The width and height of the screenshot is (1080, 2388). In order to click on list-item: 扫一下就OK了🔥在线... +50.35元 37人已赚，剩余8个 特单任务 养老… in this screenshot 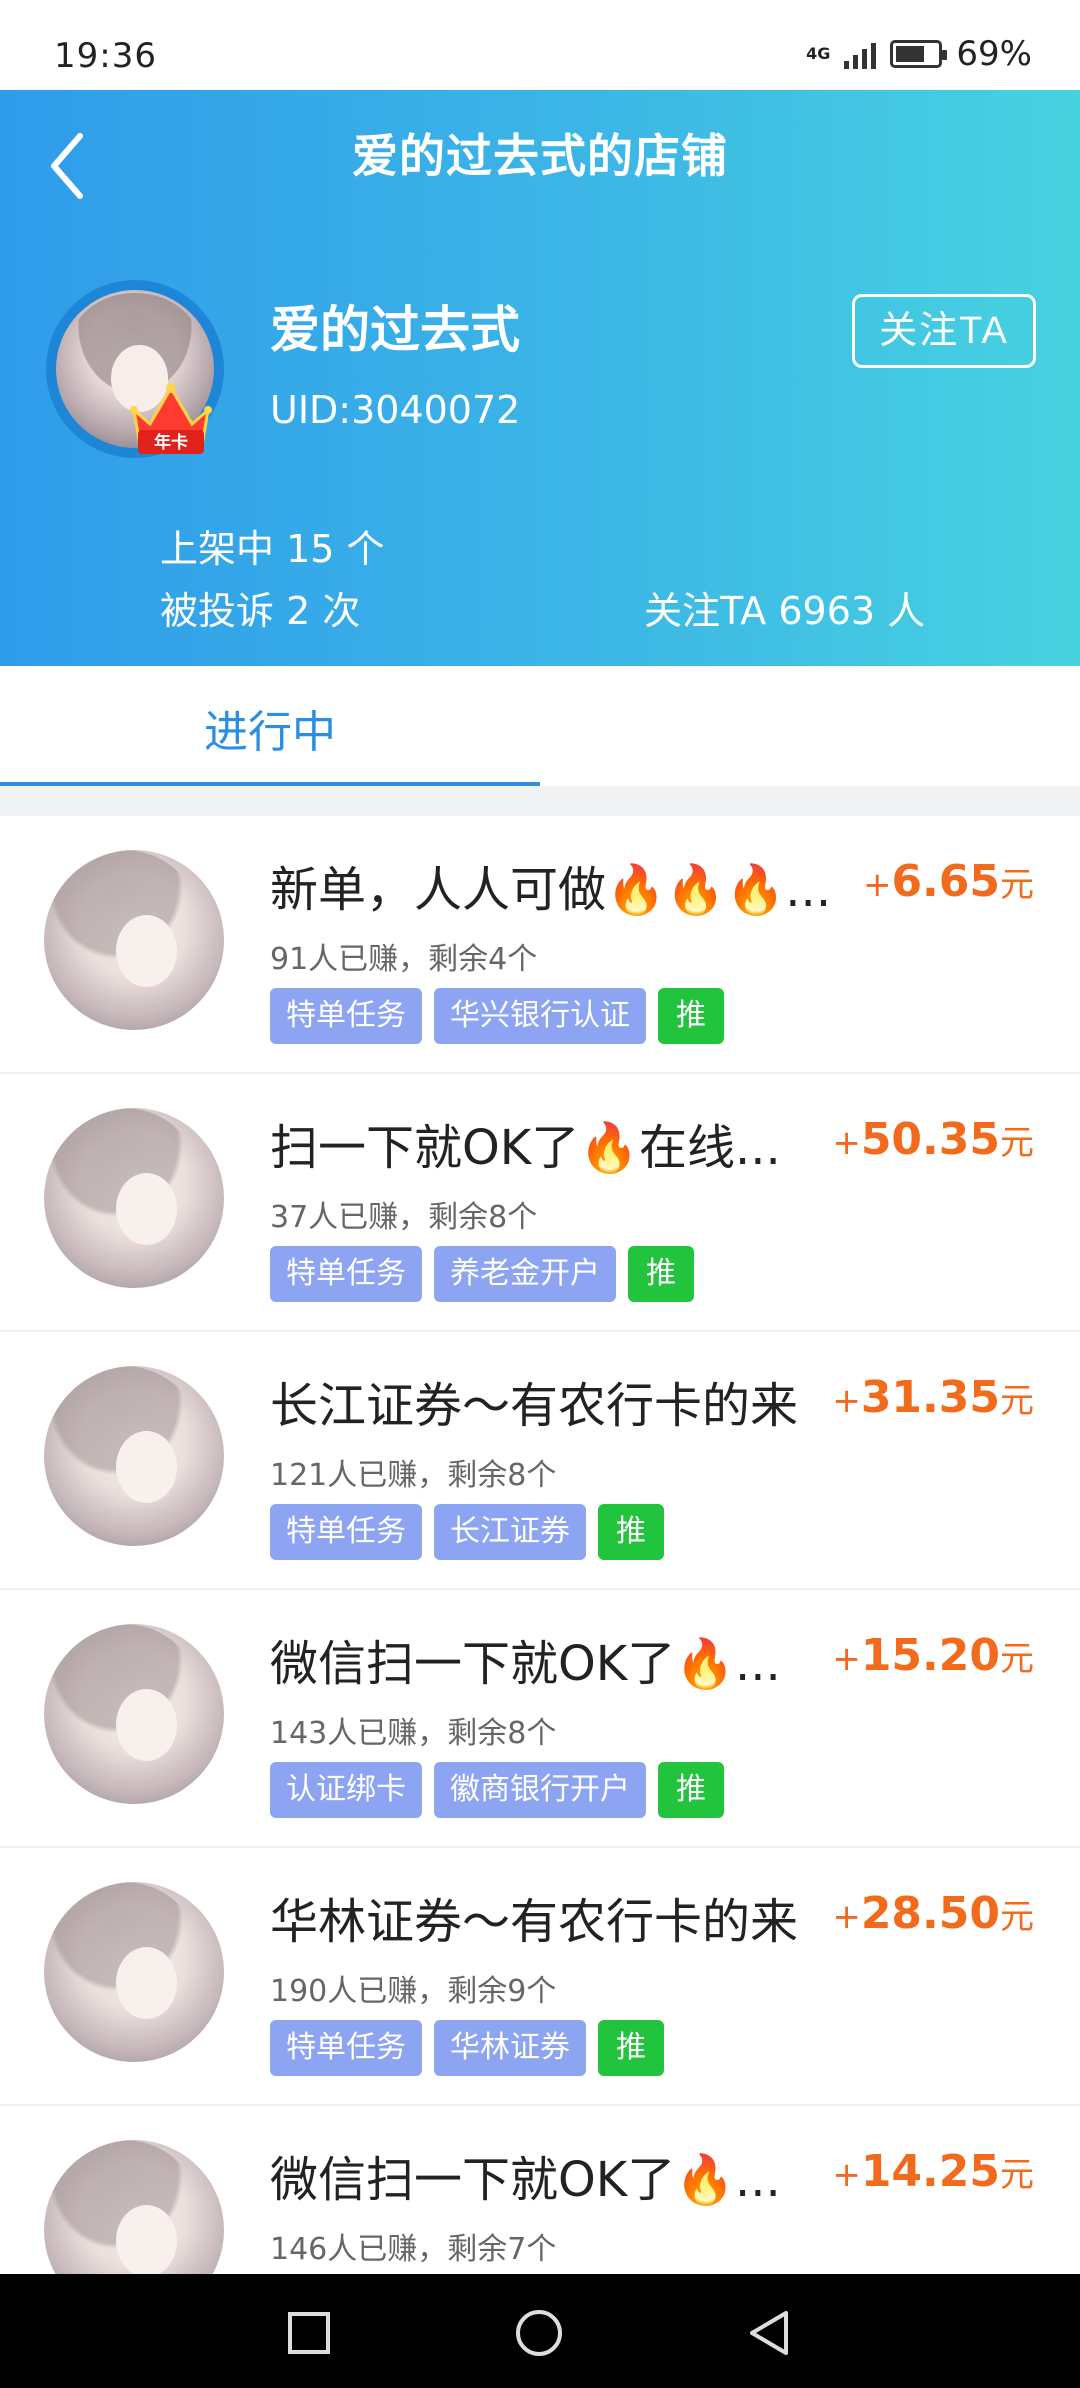, I will do `click(540, 1203)`.